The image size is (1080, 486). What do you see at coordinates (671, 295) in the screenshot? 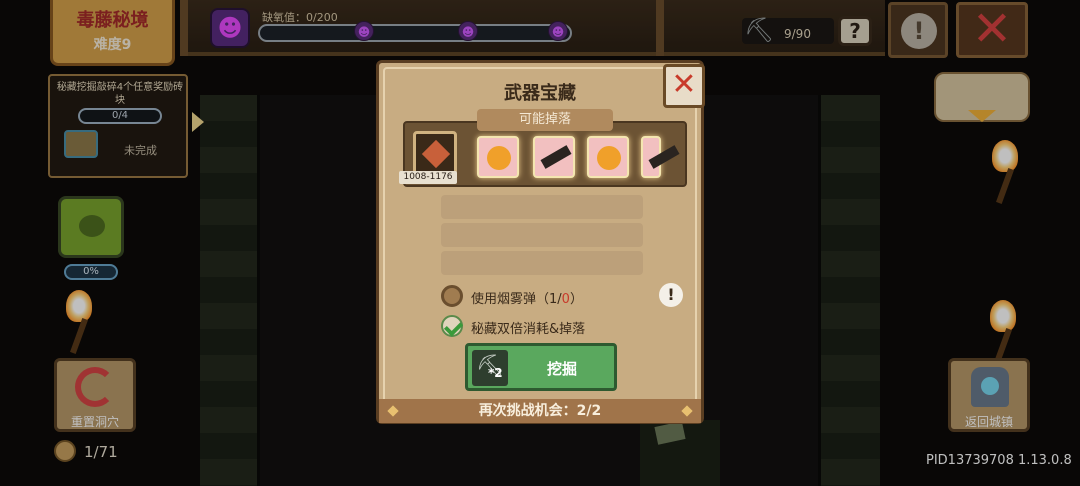
I see `info-icon: !` at bounding box center [671, 295].